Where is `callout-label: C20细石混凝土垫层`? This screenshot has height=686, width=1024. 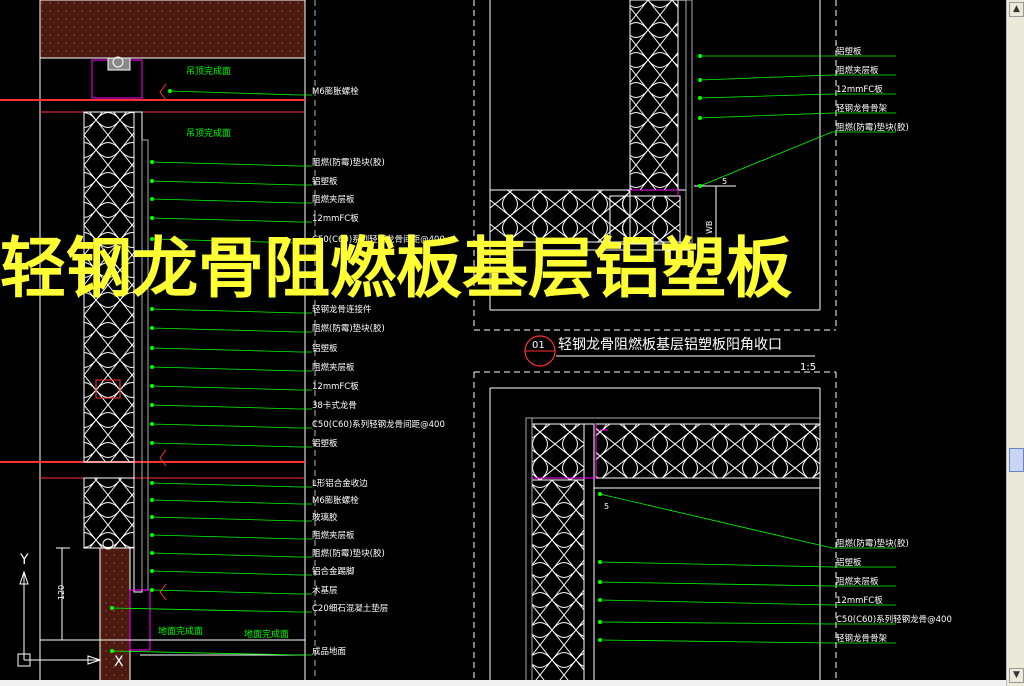 callout-label: C20细石混凝土垫层 is located at coordinates (350, 608).